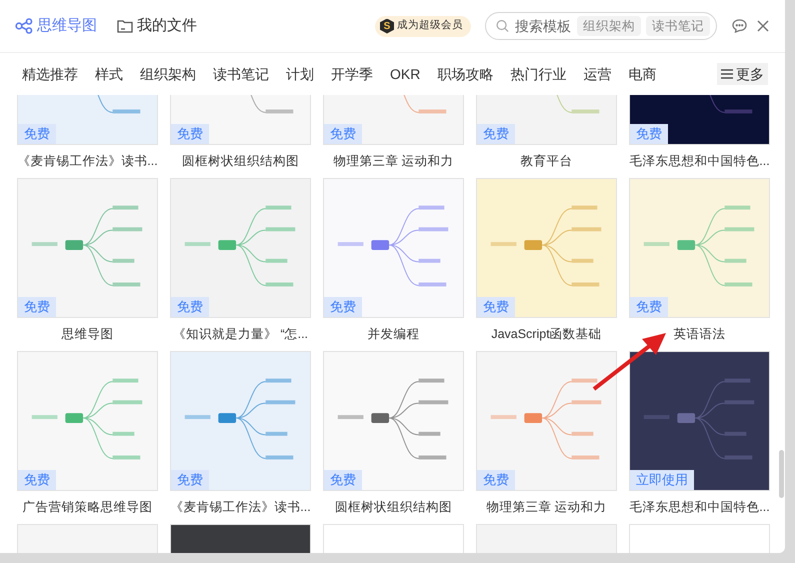 This screenshot has height=563, width=795. What do you see at coordinates (87, 507) in the screenshot?
I see `template-title: 广告营销策略思维导图` at bounding box center [87, 507].